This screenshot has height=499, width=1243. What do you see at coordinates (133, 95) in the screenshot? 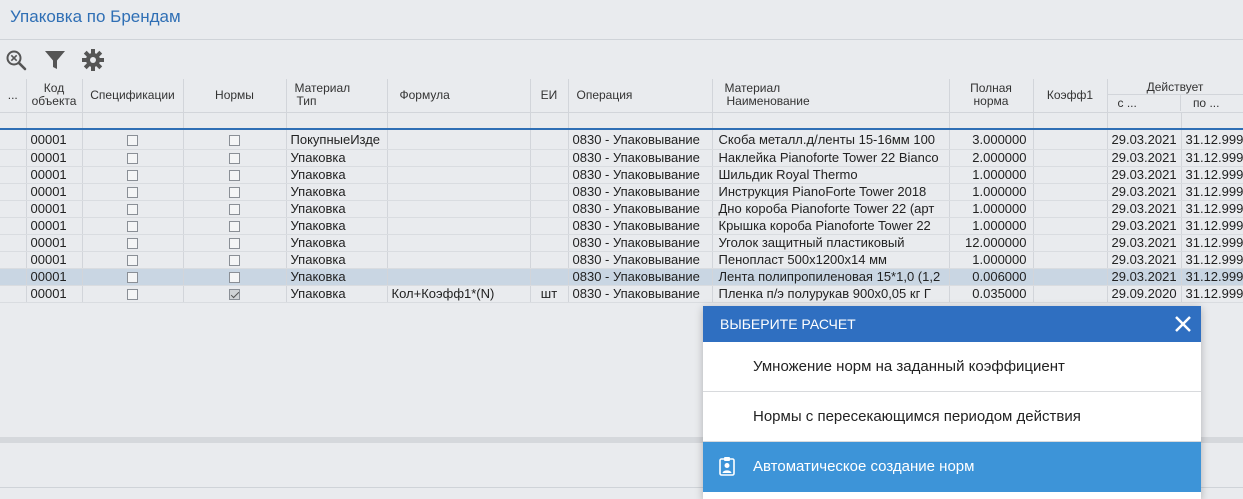
I see `col-specifications: Спецификации` at bounding box center [133, 95].